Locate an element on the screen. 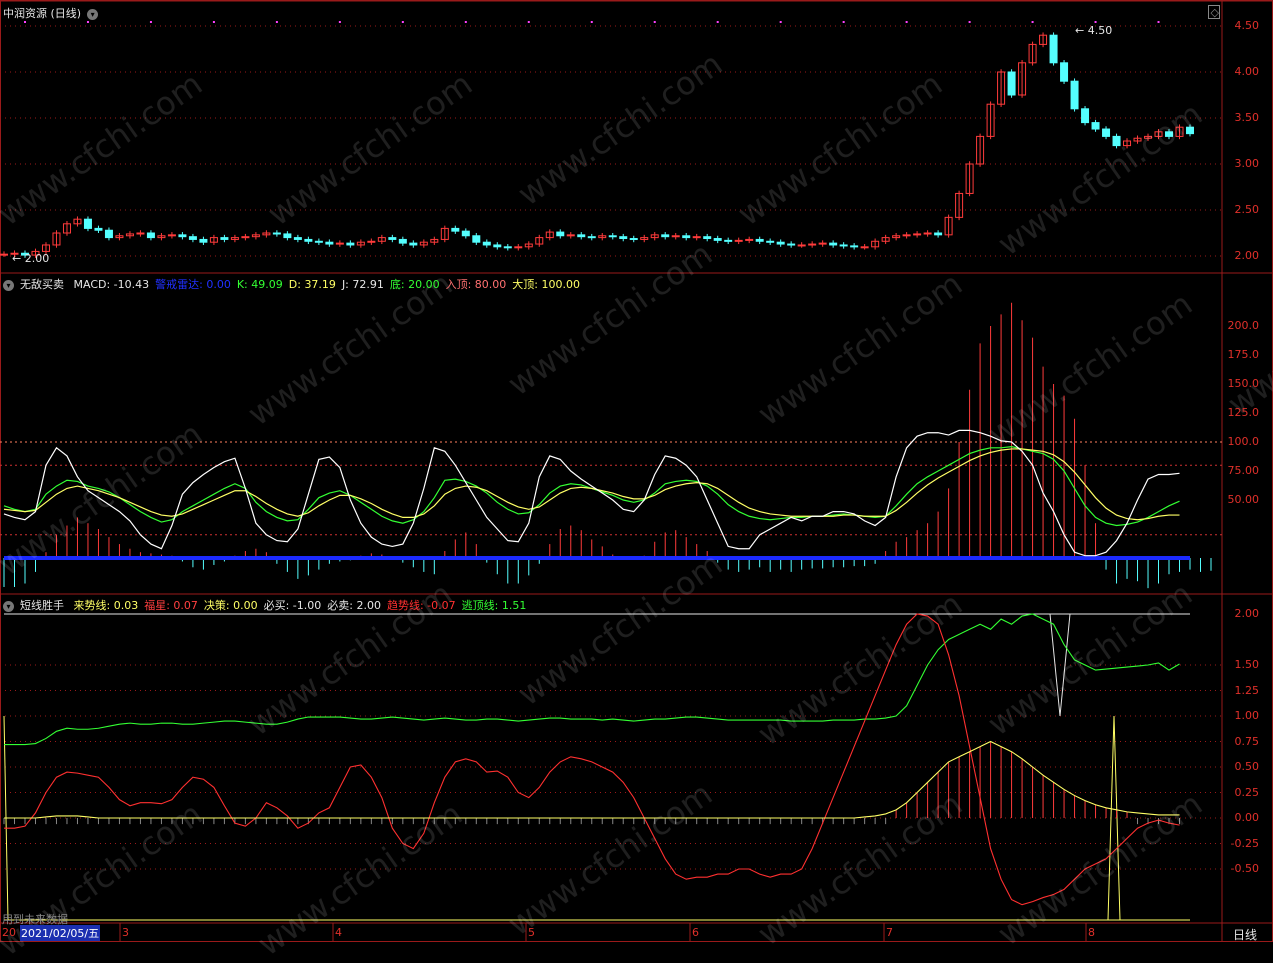 The height and width of the screenshot is (963, 1273). price-panel-header: 中润资源 (日线) ▾ is located at coordinates (53, 13).